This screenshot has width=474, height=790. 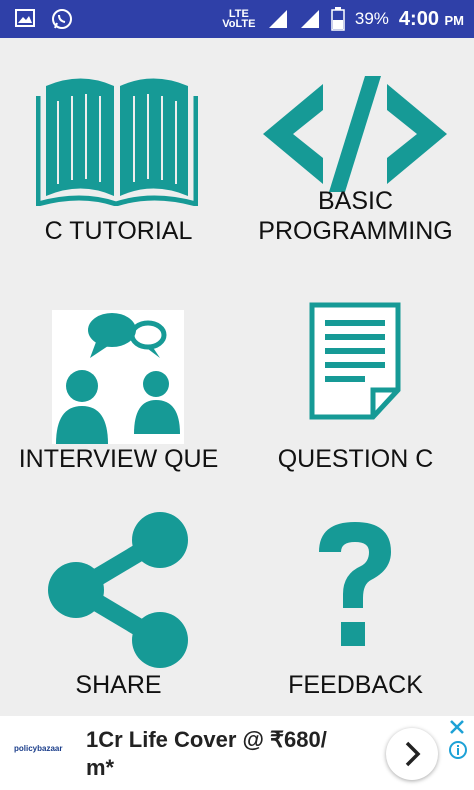 What do you see at coordinates (25, 18) in the screenshot?
I see `gallery-icon` at bounding box center [25, 18].